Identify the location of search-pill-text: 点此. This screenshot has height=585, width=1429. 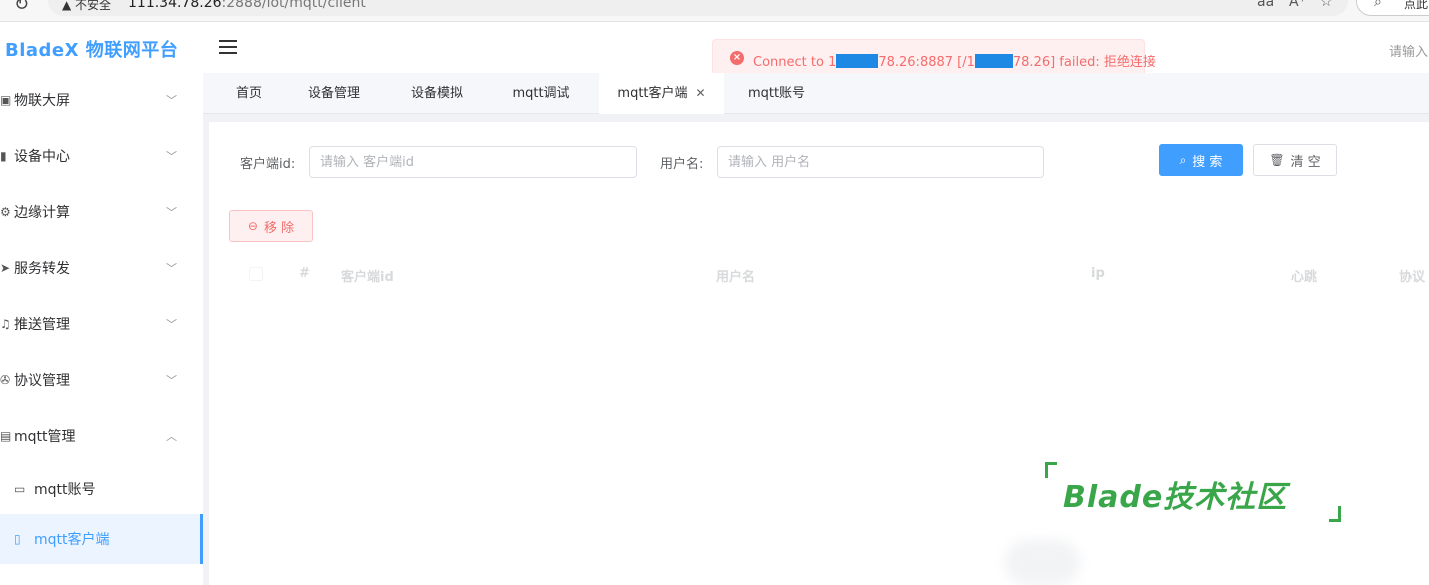
(1416, 5).